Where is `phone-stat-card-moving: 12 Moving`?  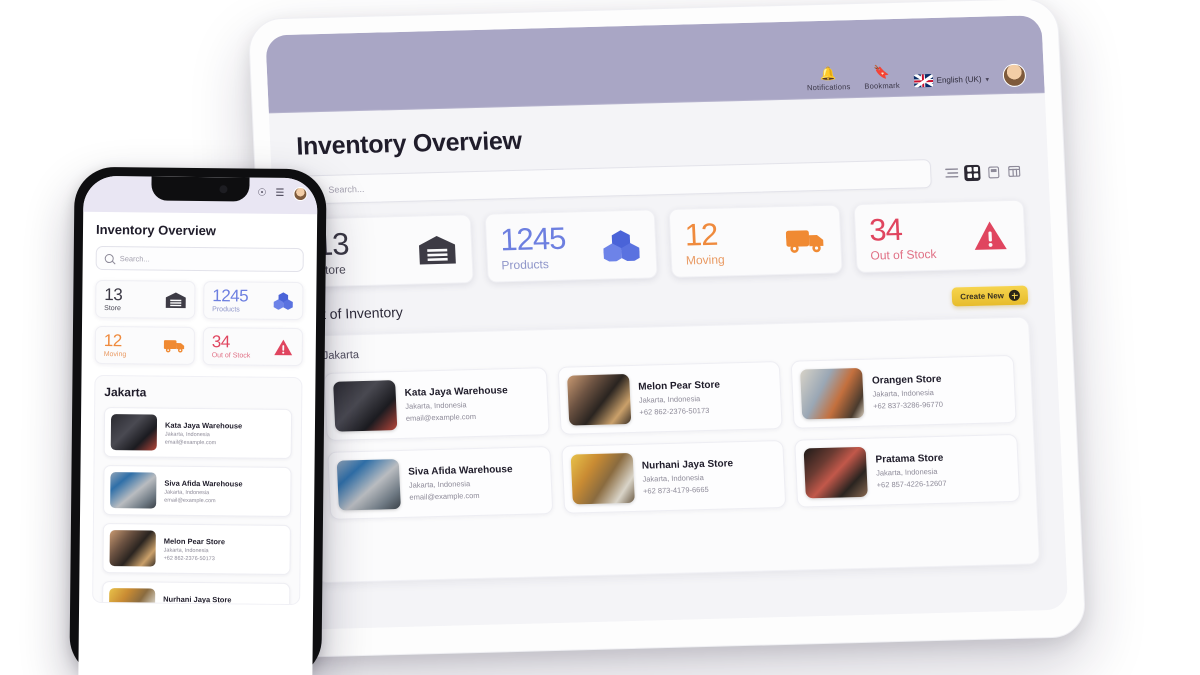
phone-stat-card-moving: 12 Moving is located at coordinates (145, 345).